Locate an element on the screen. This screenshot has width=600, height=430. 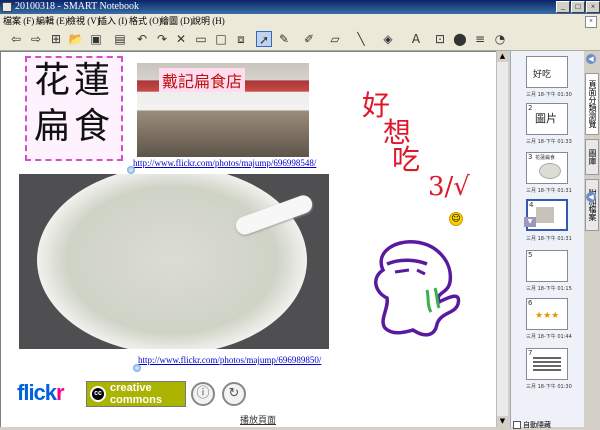
creative-pen-icon: ✐ is located at coordinates (309, 39).